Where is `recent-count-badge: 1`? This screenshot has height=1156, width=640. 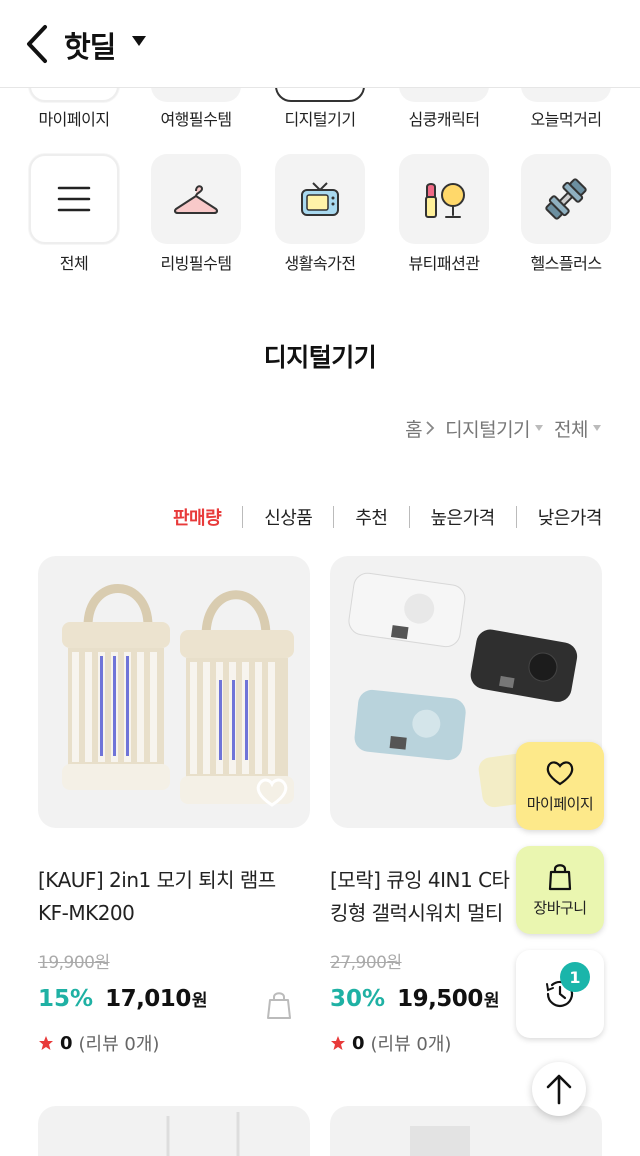 recent-count-badge: 1 is located at coordinates (575, 977).